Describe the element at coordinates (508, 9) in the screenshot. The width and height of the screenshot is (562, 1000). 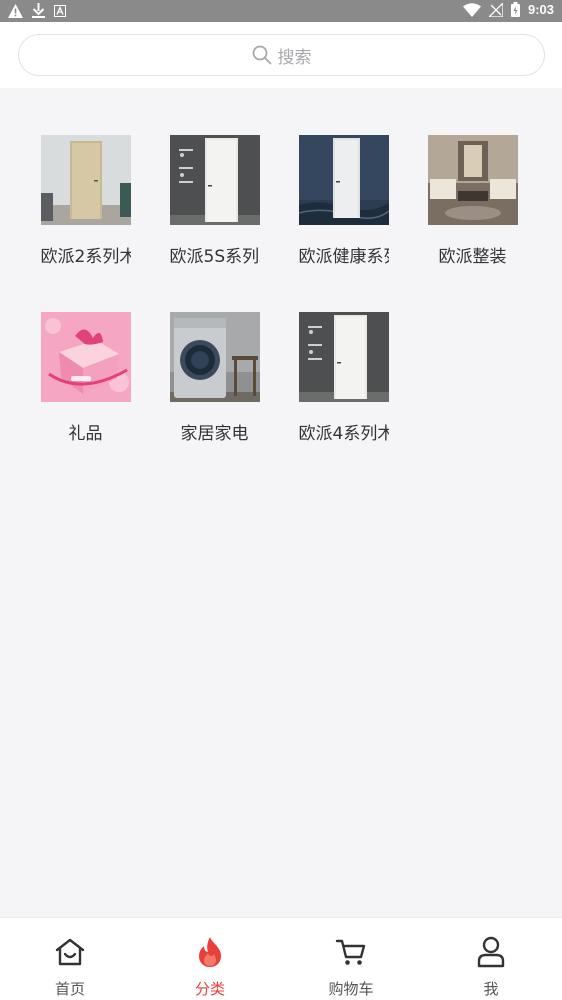
I see `status-right-icons: 9:03` at that location.